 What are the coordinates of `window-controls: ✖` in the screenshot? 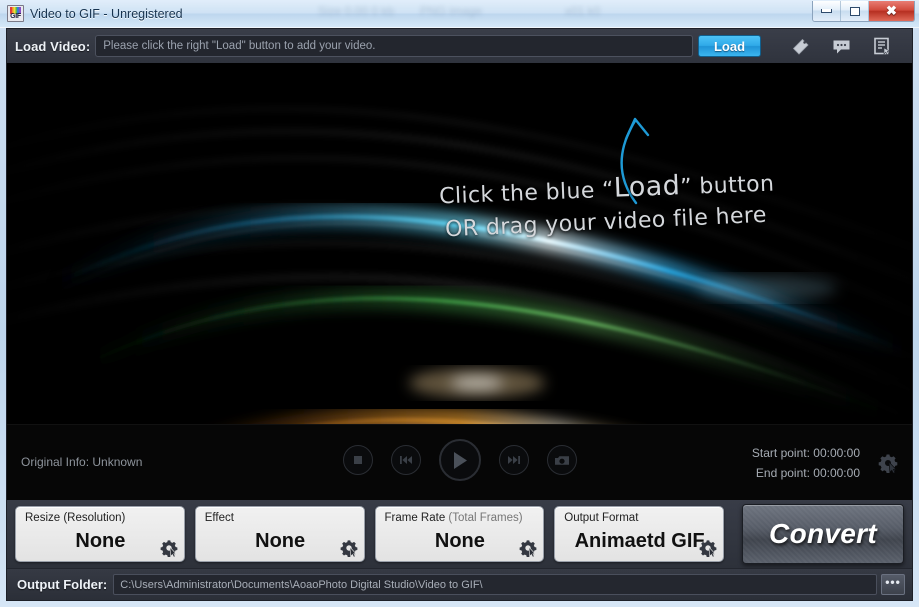 It's located at (863, 11).